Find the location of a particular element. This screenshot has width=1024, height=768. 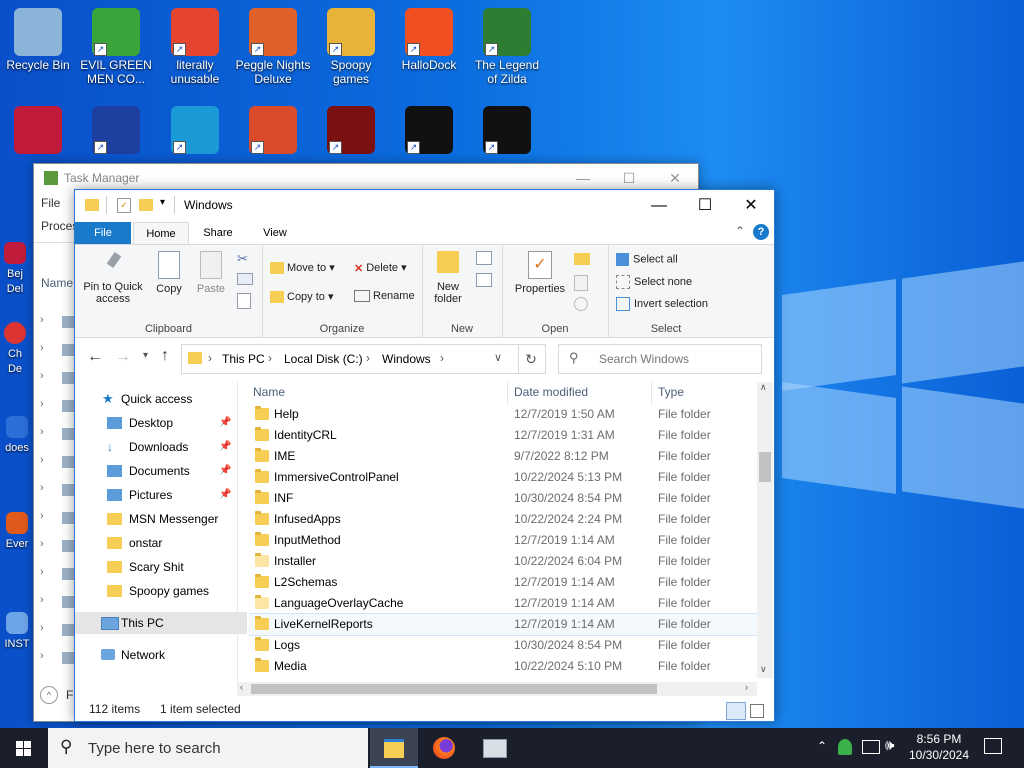

network-icon is located at coordinates (871, 747).